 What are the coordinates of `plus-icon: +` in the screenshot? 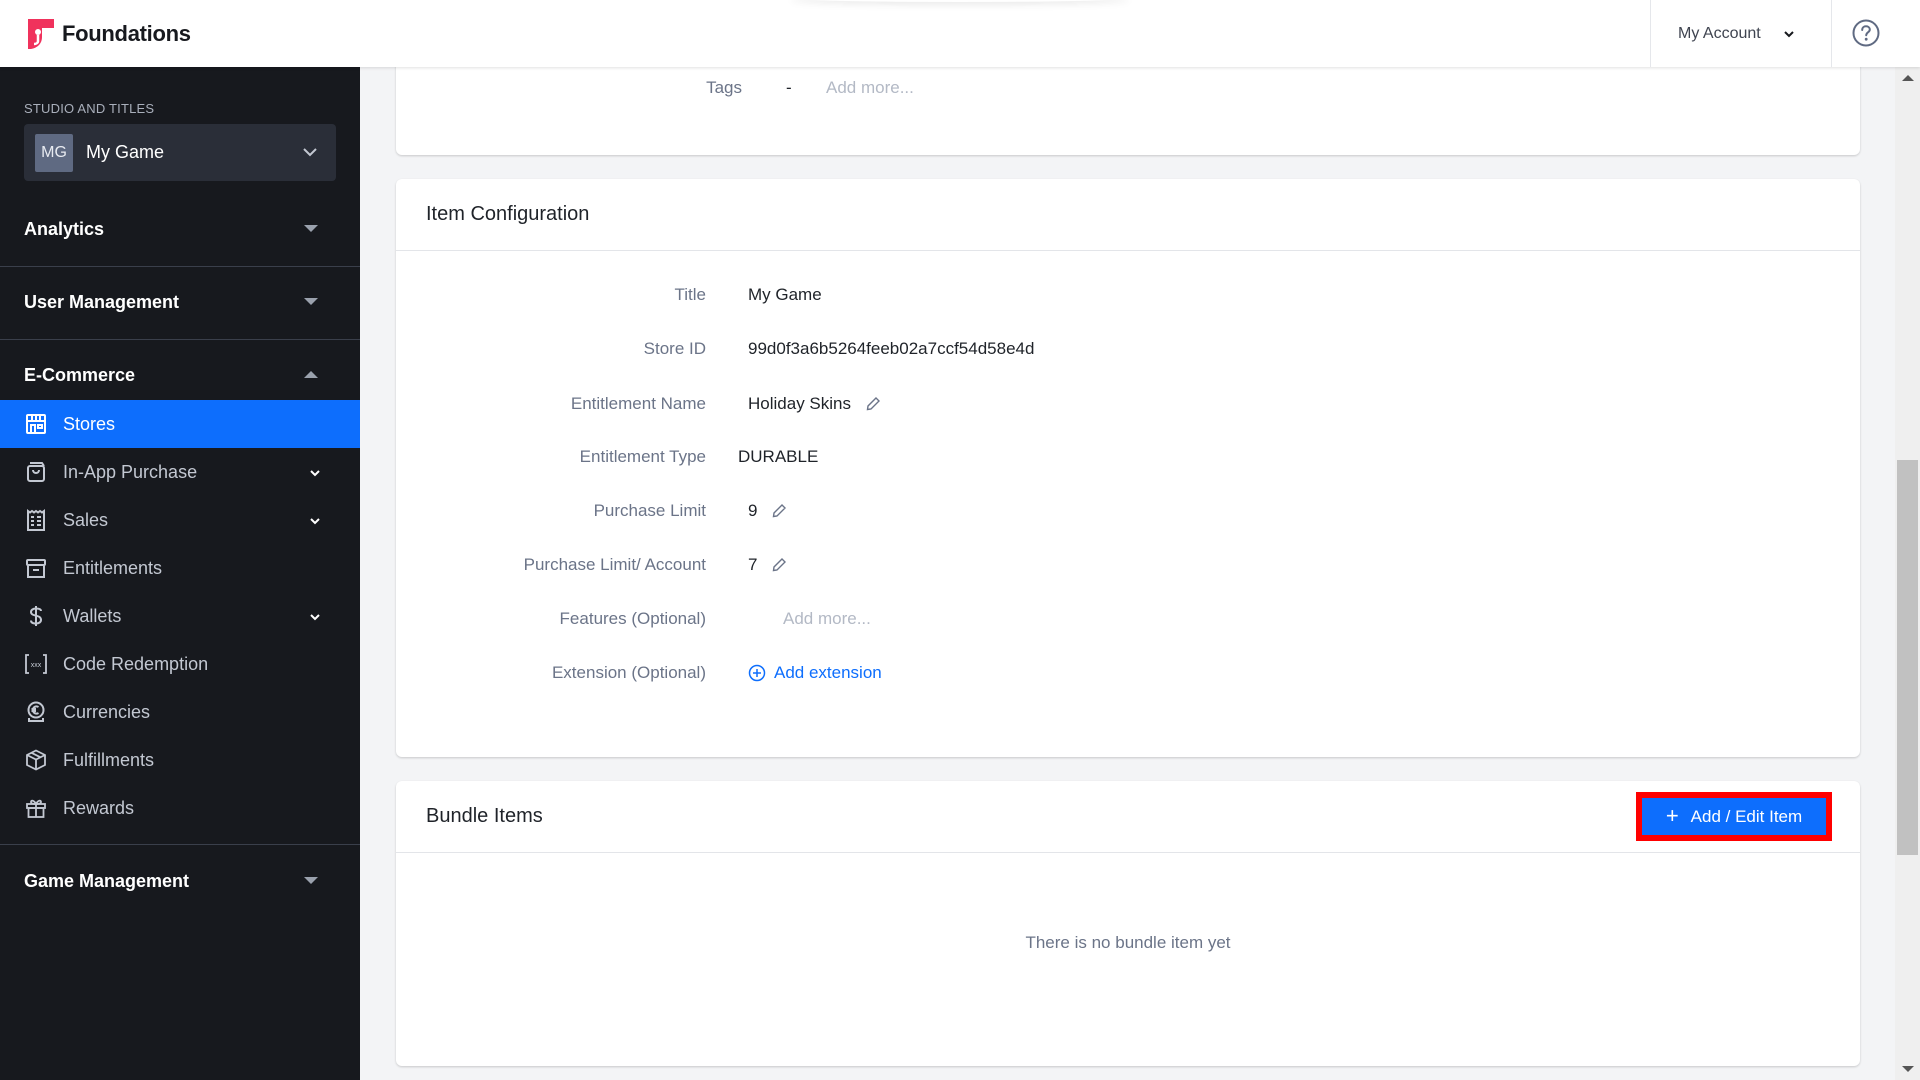 It's located at (1672, 815).